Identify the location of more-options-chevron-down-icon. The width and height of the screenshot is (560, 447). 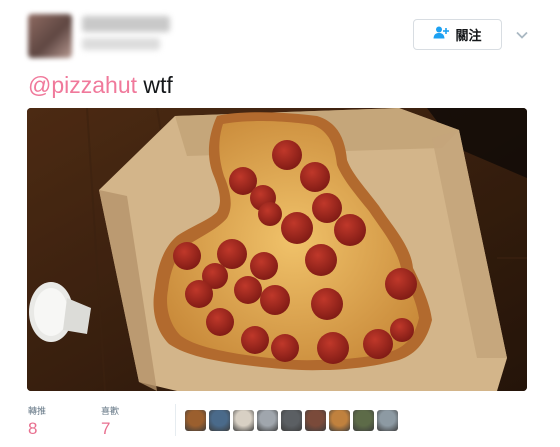
(522, 35).